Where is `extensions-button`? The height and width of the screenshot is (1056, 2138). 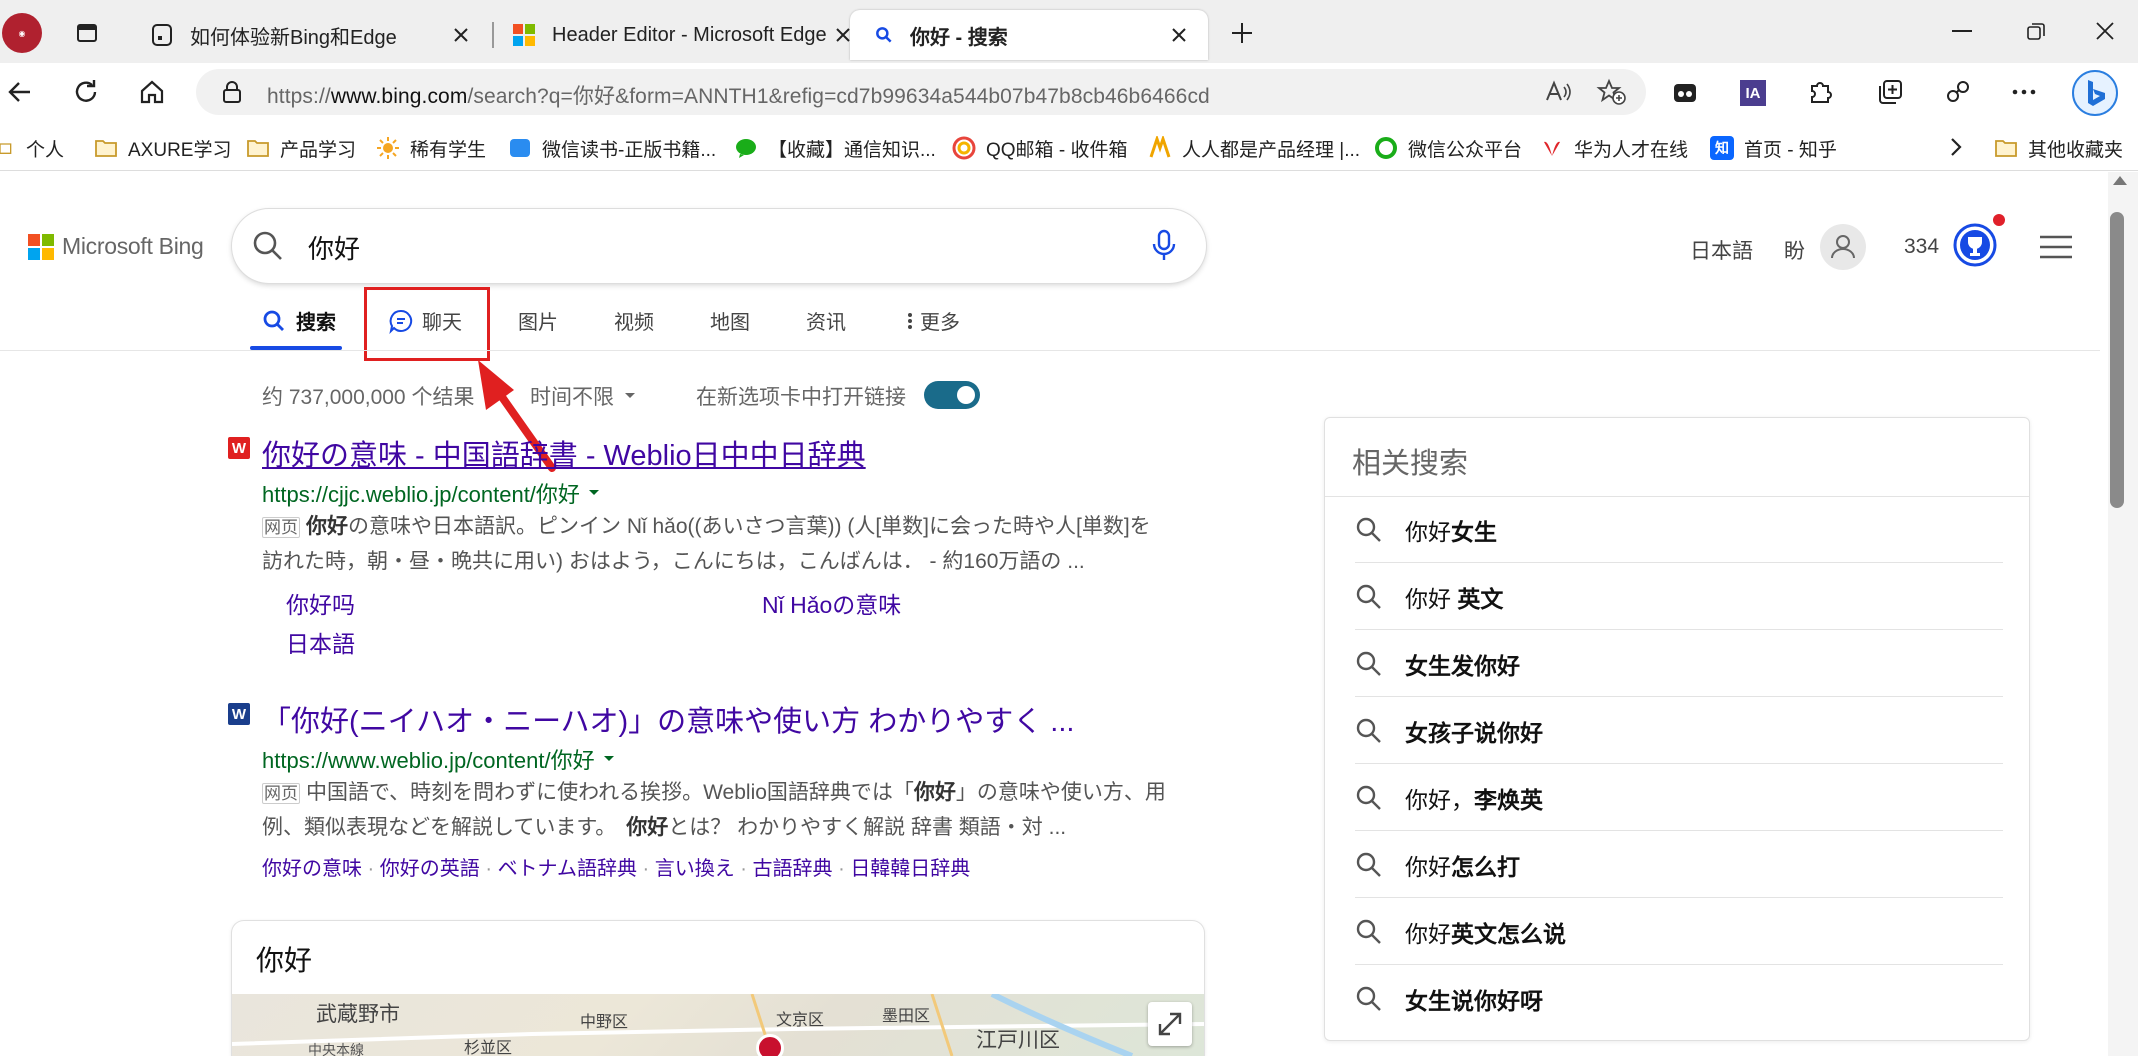 extensions-button is located at coordinates (1820, 92).